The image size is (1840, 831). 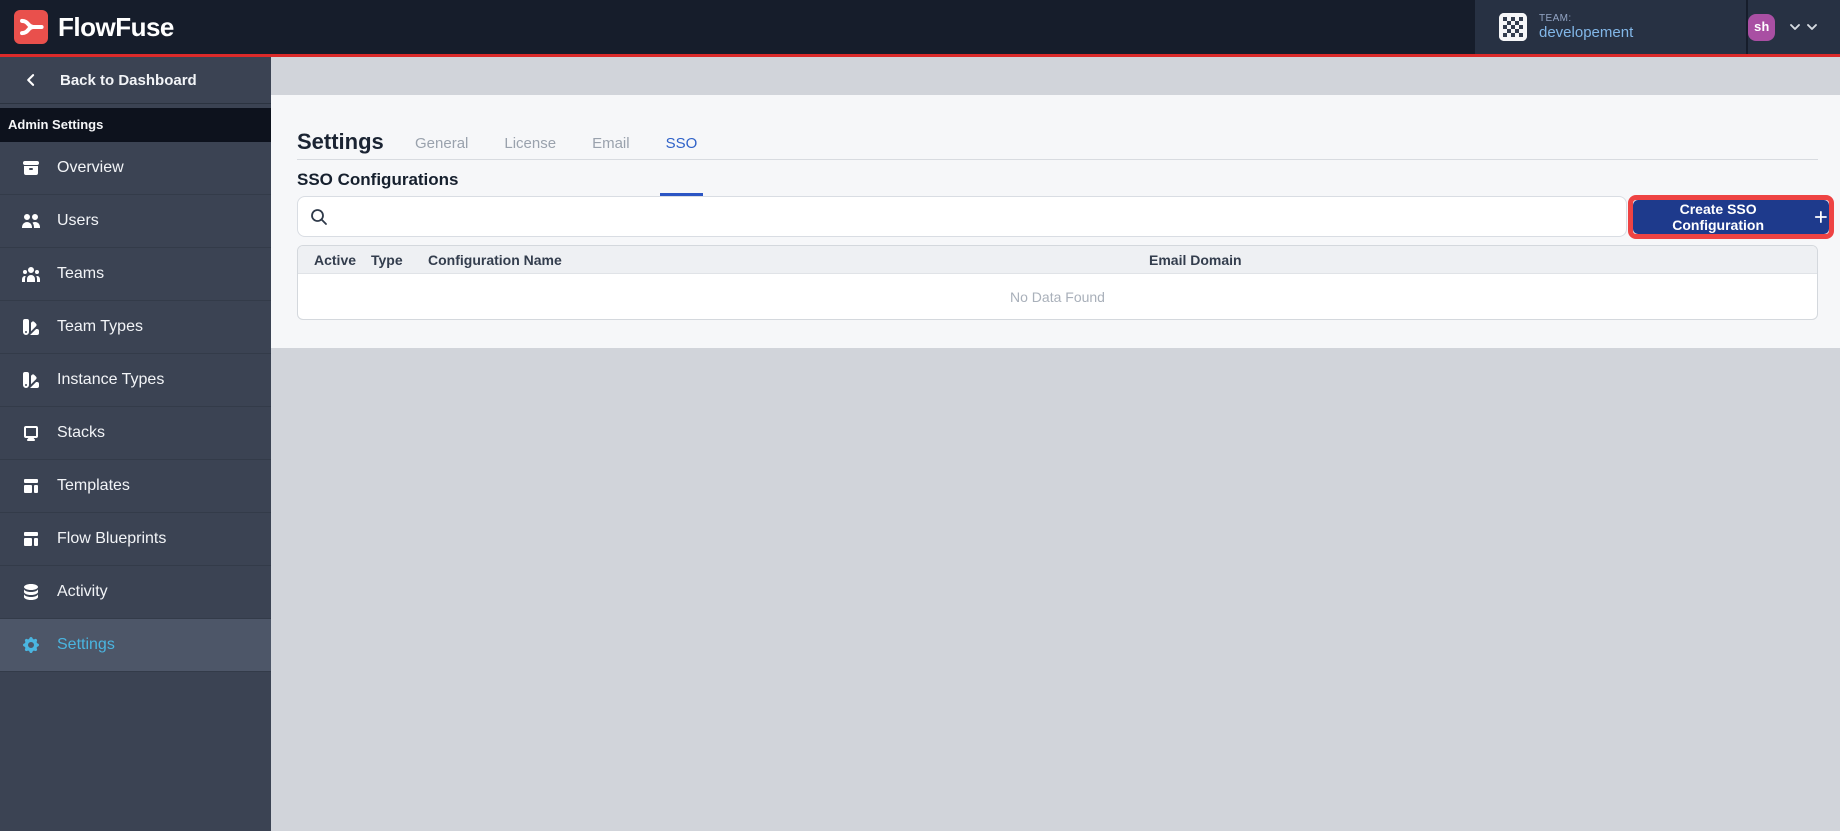 I want to click on sidebar-item-label: Users, so click(x=78, y=220).